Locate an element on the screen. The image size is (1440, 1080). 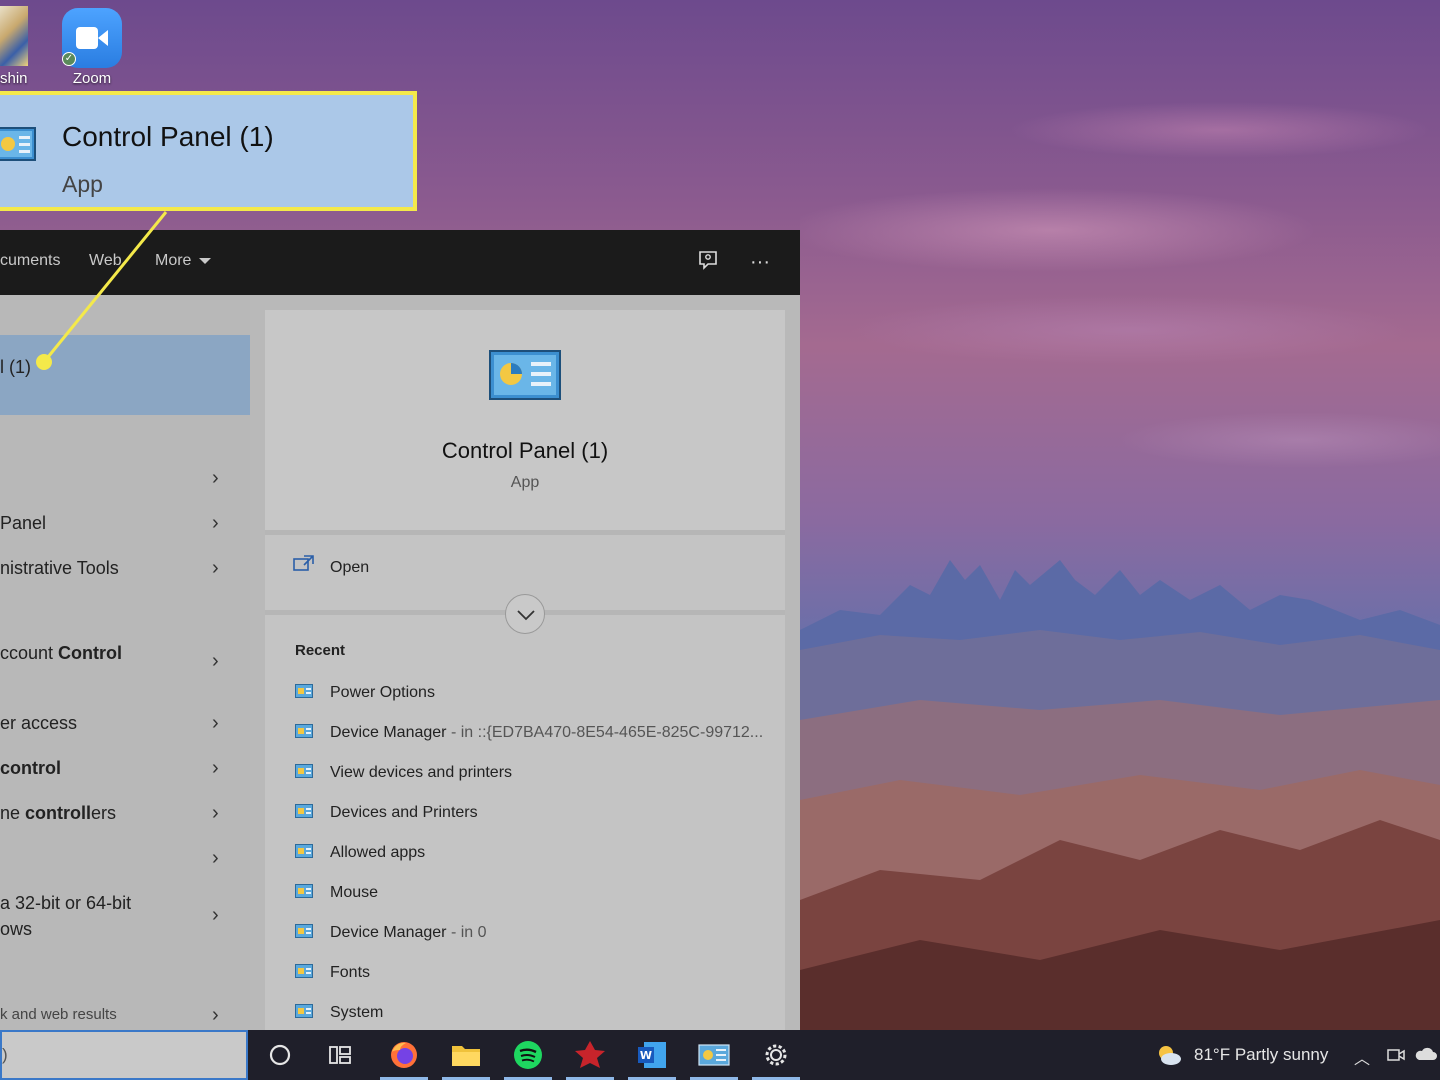
expand-button is located at coordinates (525, 614).